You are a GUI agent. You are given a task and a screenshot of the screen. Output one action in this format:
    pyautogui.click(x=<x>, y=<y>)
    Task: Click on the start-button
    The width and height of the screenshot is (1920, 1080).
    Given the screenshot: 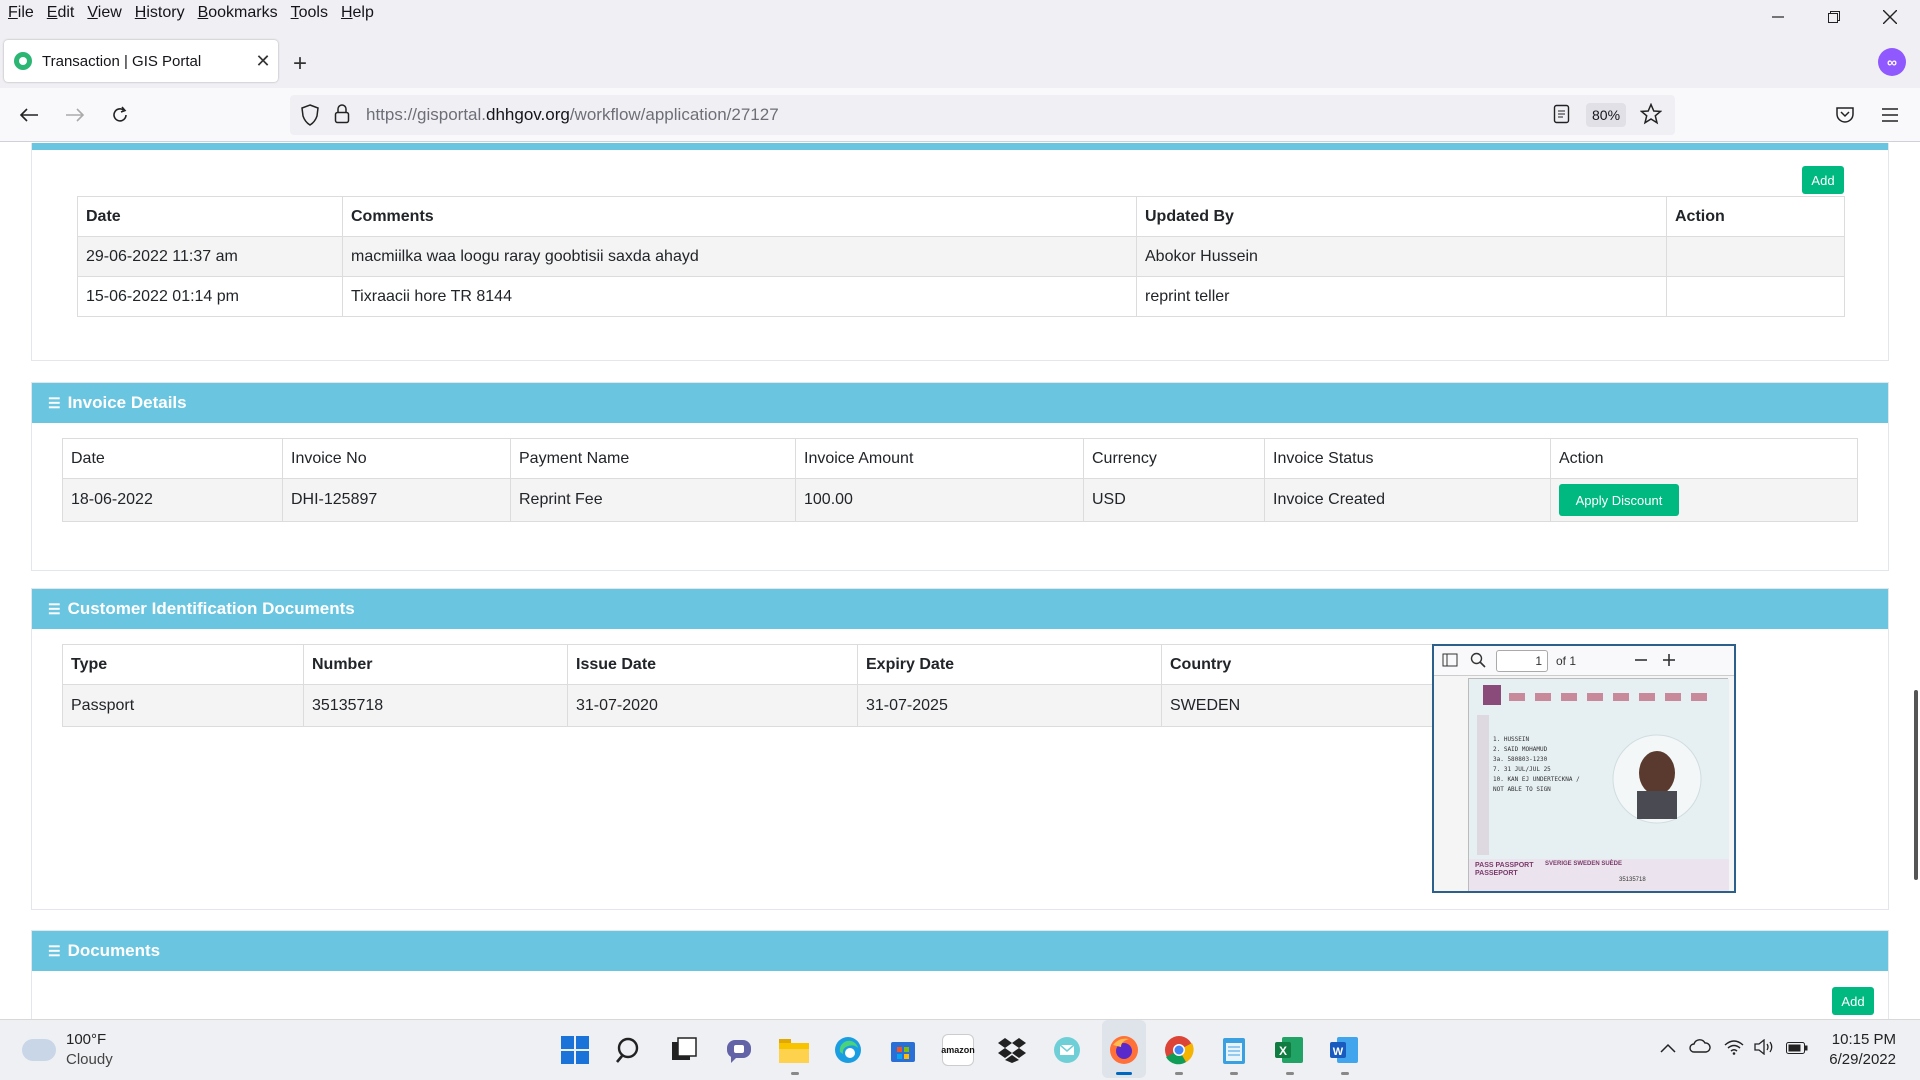 What is the action you would take?
    pyautogui.click(x=575, y=1050)
    